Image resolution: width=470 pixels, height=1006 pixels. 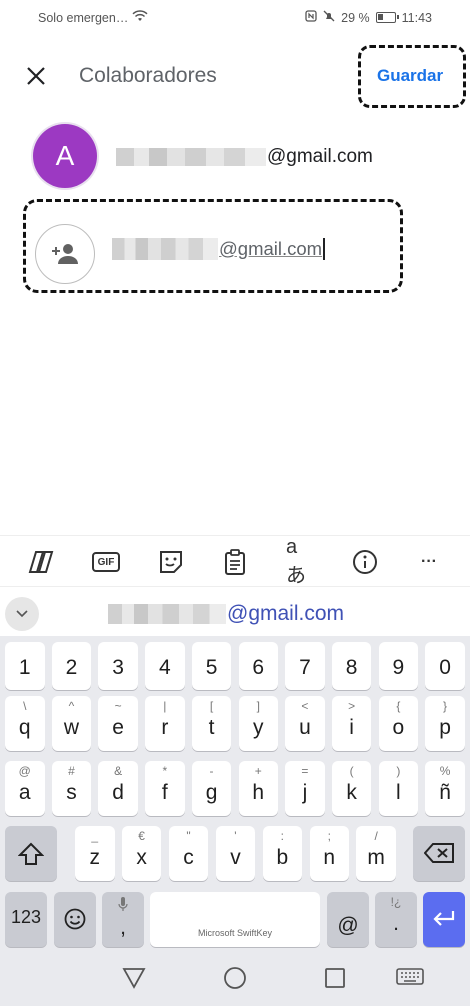 What do you see at coordinates (71, 706) in the screenshot?
I see `key-w-alt: ^` at bounding box center [71, 706].